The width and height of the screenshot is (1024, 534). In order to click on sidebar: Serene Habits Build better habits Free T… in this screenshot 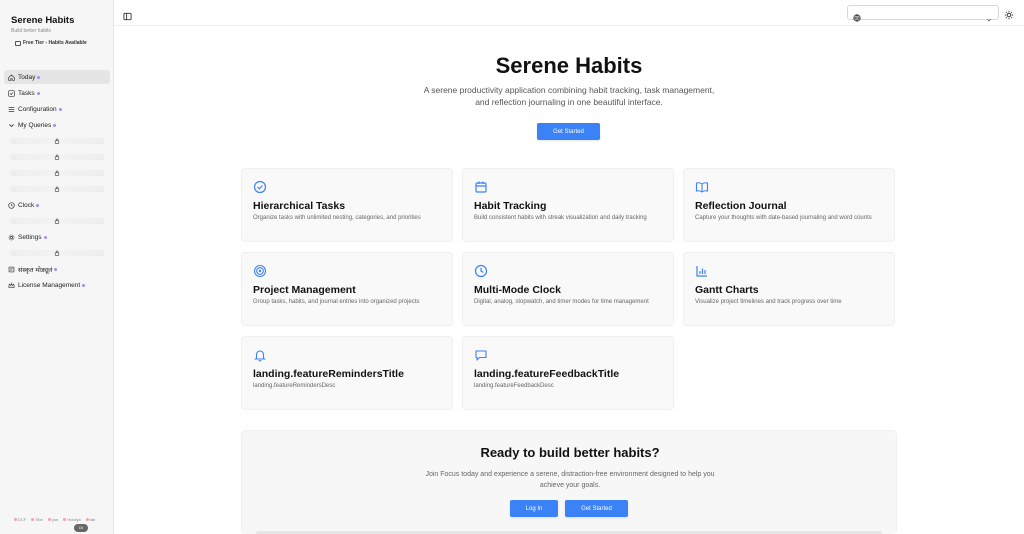, I will do `click(57, 267)`.